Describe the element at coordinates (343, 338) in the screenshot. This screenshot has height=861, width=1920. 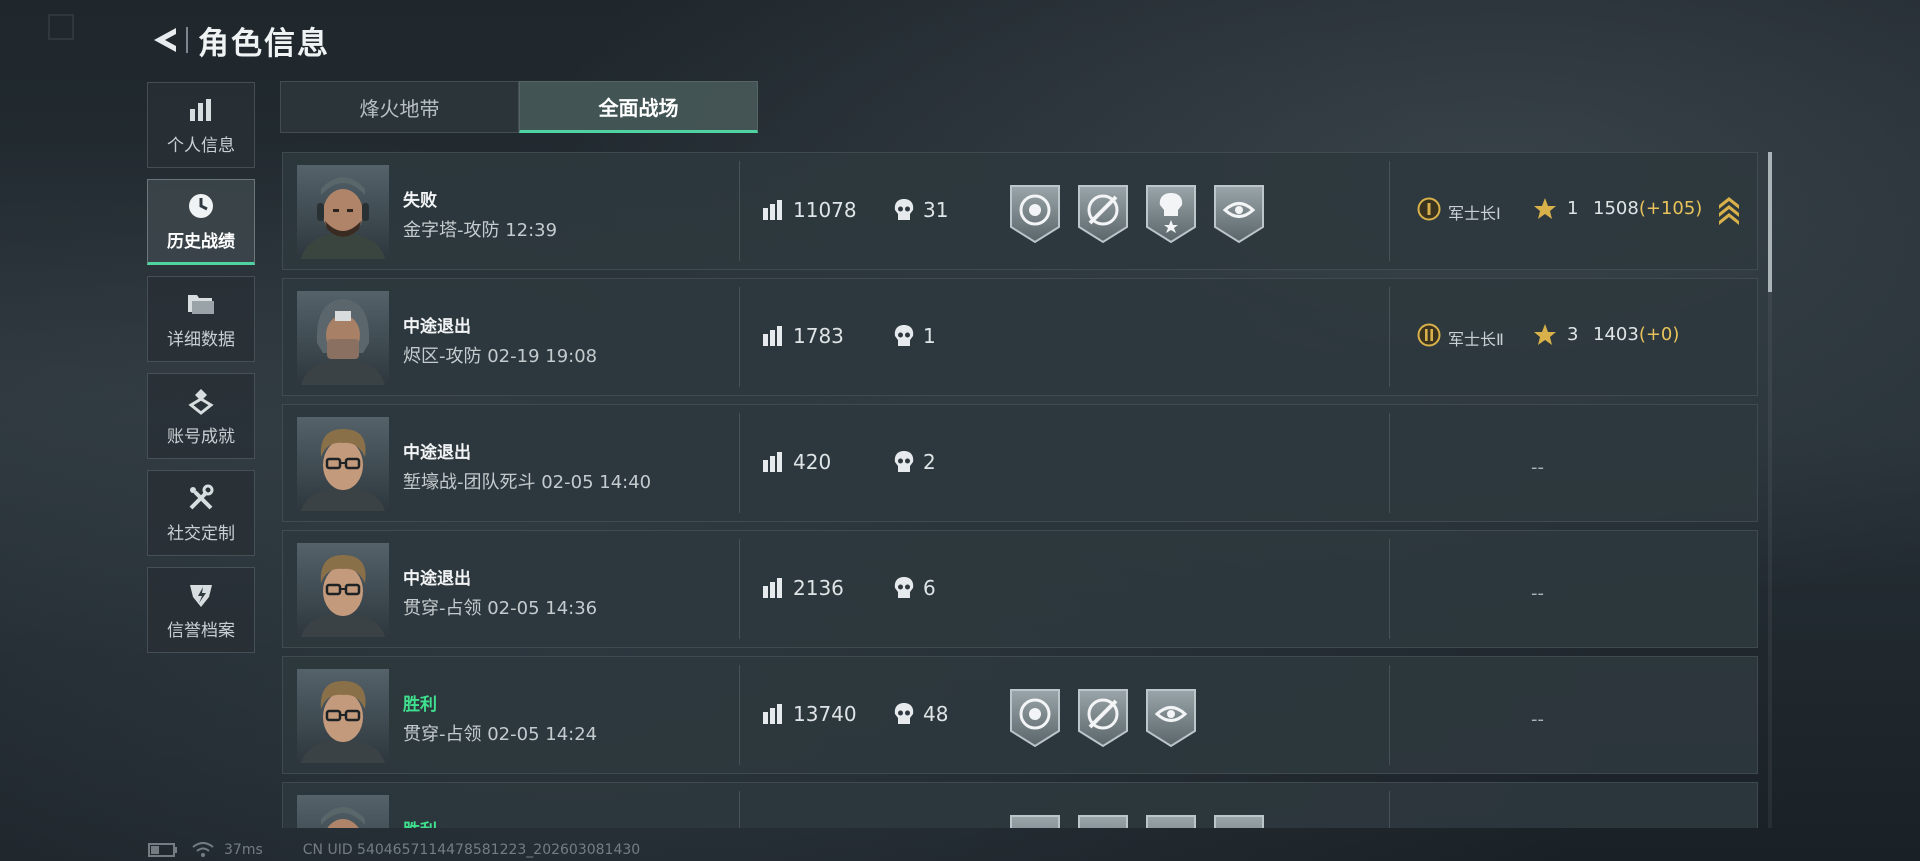
I see `masked-soldier-avatar-icon` at that location.